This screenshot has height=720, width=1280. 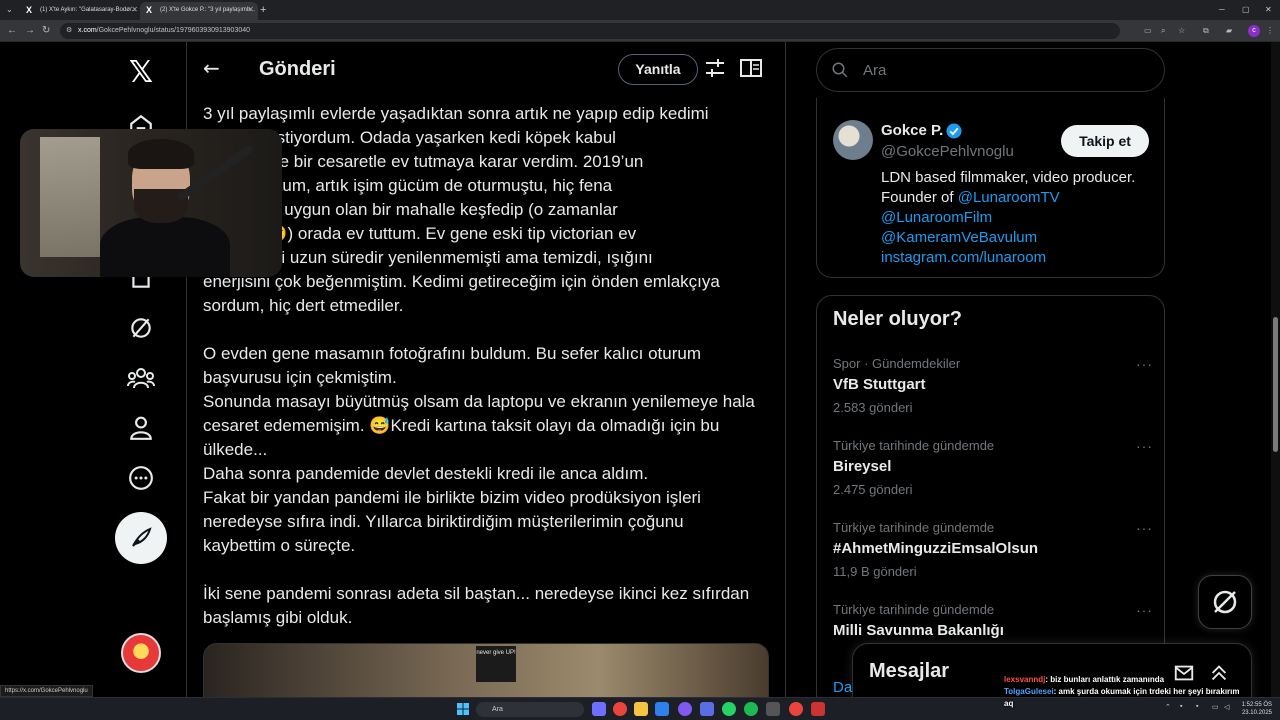 What do you see at coordinates (87, 30) in the screenshot?
I see `url-host: x.com` at bounding box center [87, 30].